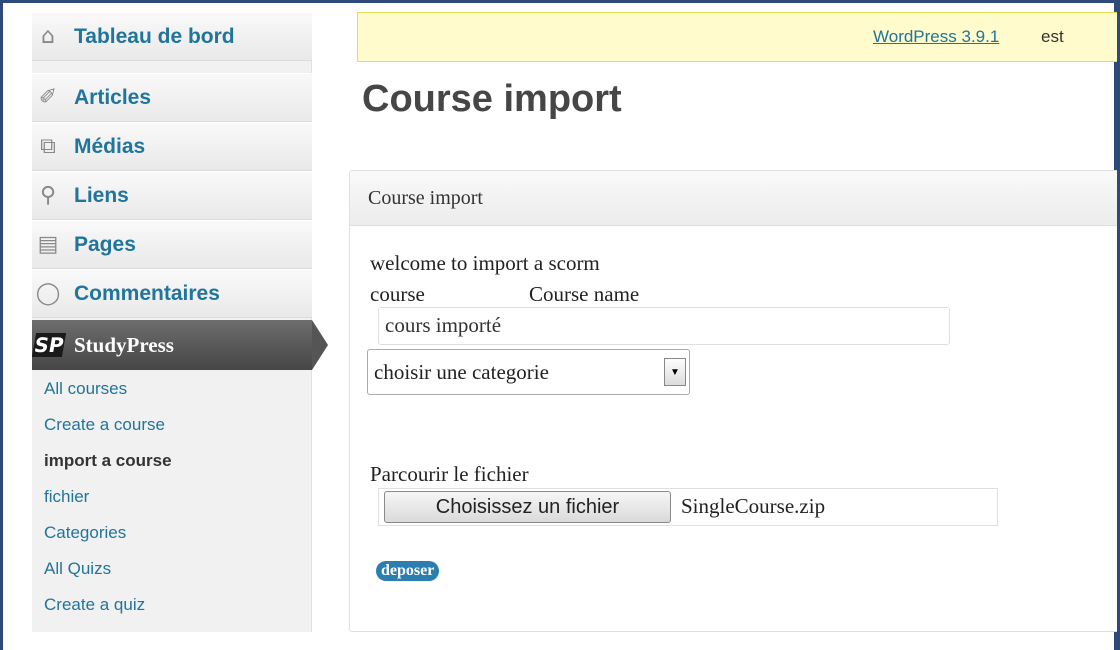 The width and height of the screenshot is (1120, 650). What do you see at coordinates (584, 294) in the screenshot?
I see `course-name-label: Course name` at bounding box center [584, 294].